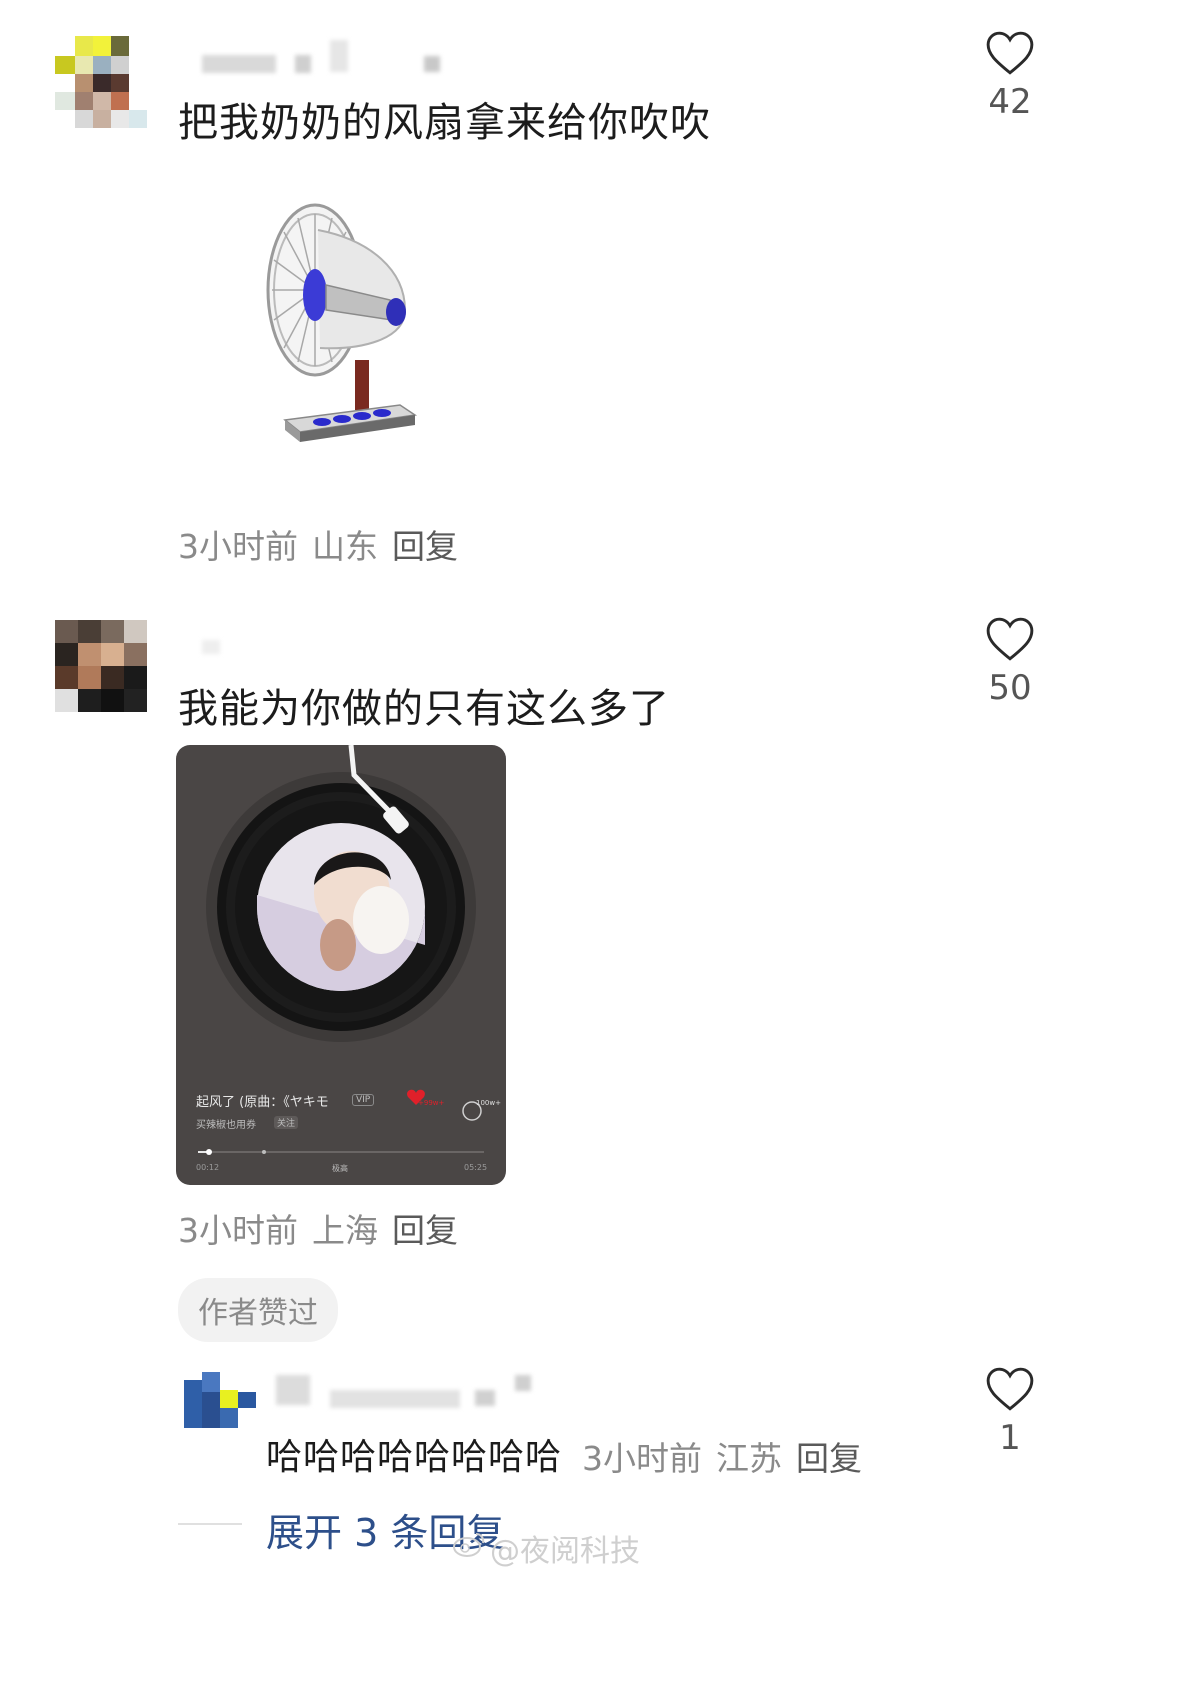 This screenshot has height=1708, width=1179. Describe the element at coordinates (749, 1458) in the screenshot. I see `reply-location: 江苏` at that location.